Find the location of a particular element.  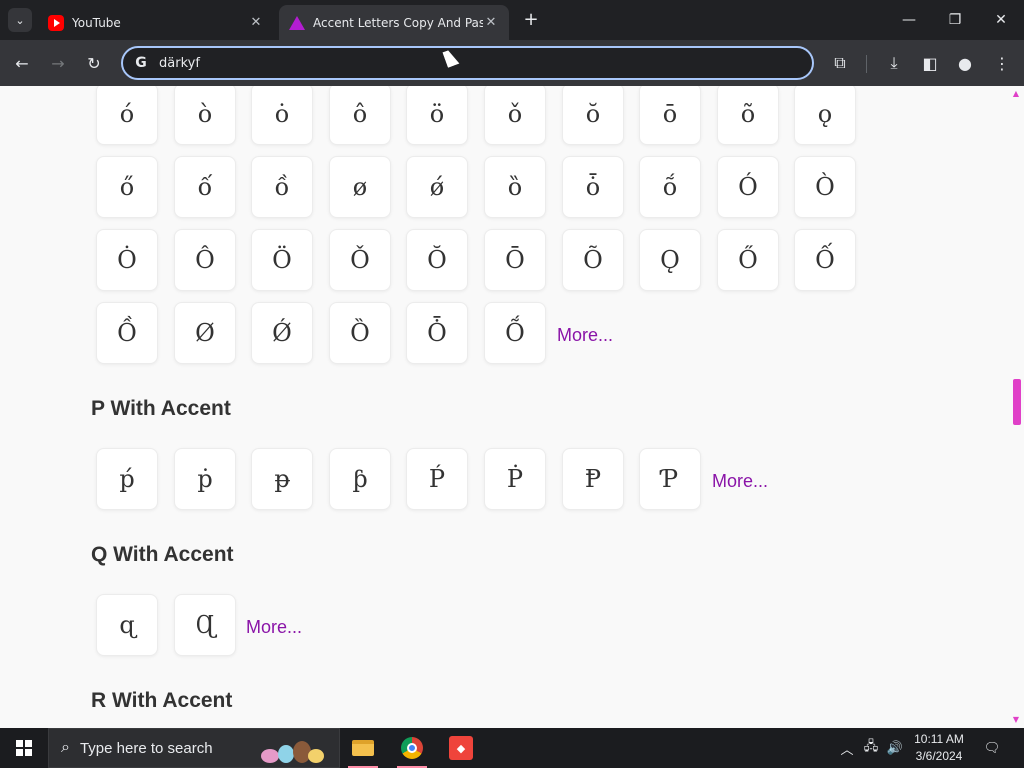

clock-date: 3/6/2024 is located at coordinates (939, 756).